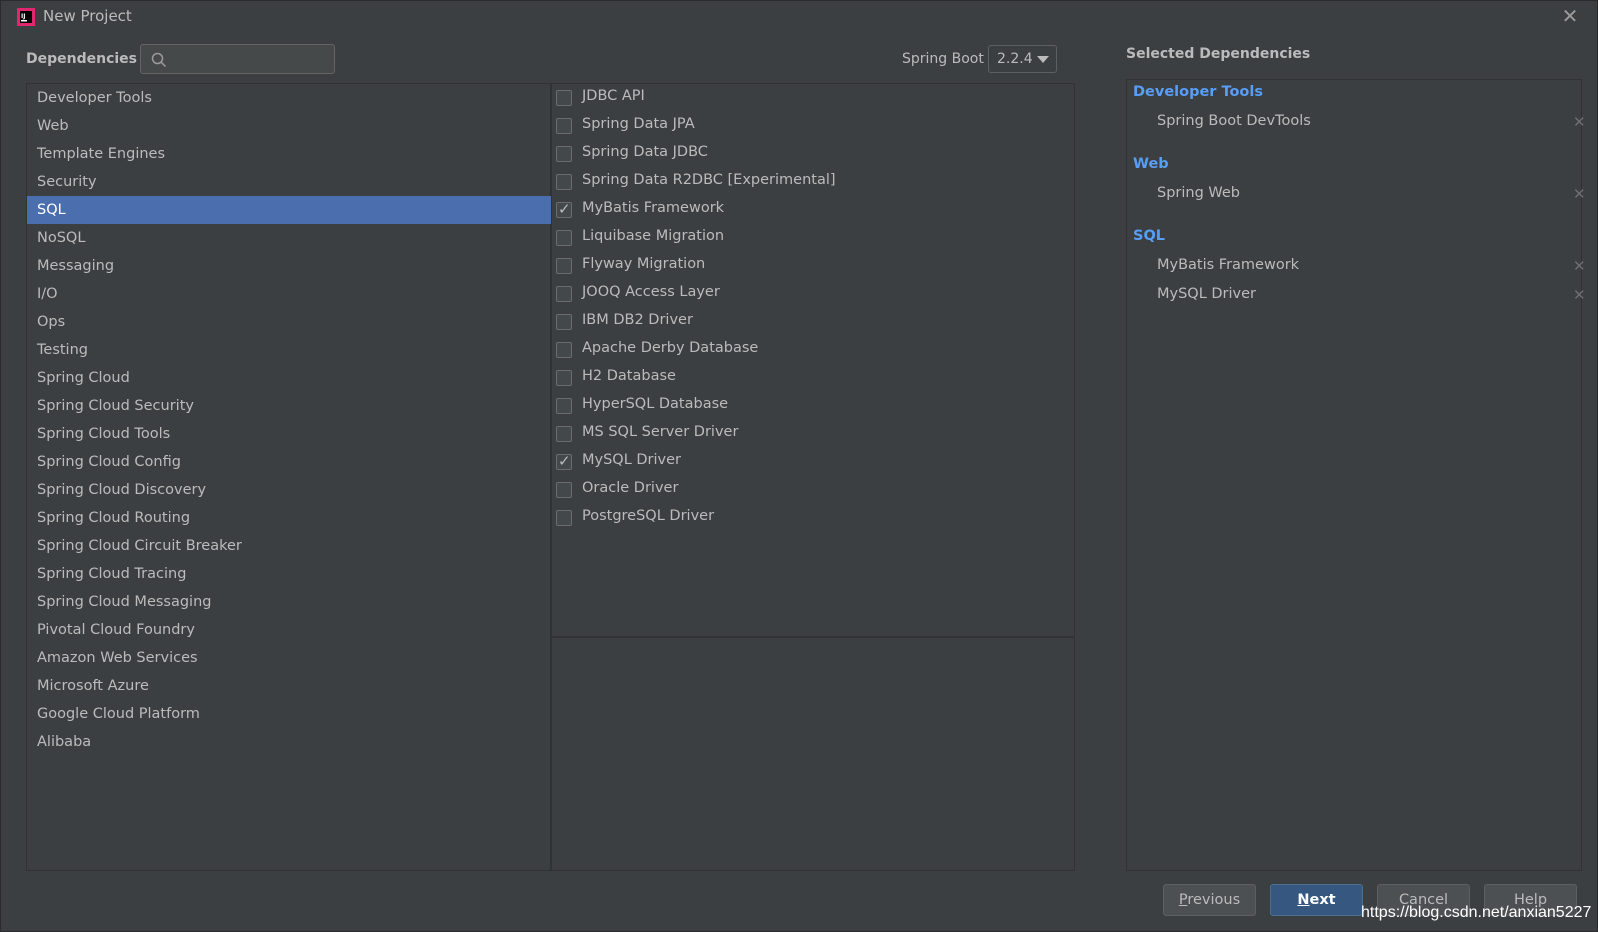 Image resolution: width=1598 pixels, height=932 pixels. What do you see at coordinates (82, 59) in the screenshot?
I see `dependencies-label: Dependencies` at bounding box center [82, 59].